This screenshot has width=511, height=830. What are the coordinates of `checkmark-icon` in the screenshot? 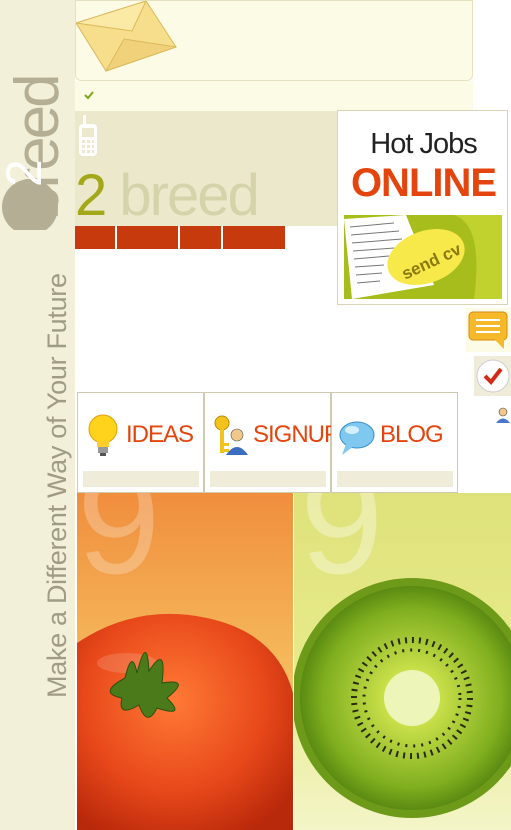 It's located at (492, 376).